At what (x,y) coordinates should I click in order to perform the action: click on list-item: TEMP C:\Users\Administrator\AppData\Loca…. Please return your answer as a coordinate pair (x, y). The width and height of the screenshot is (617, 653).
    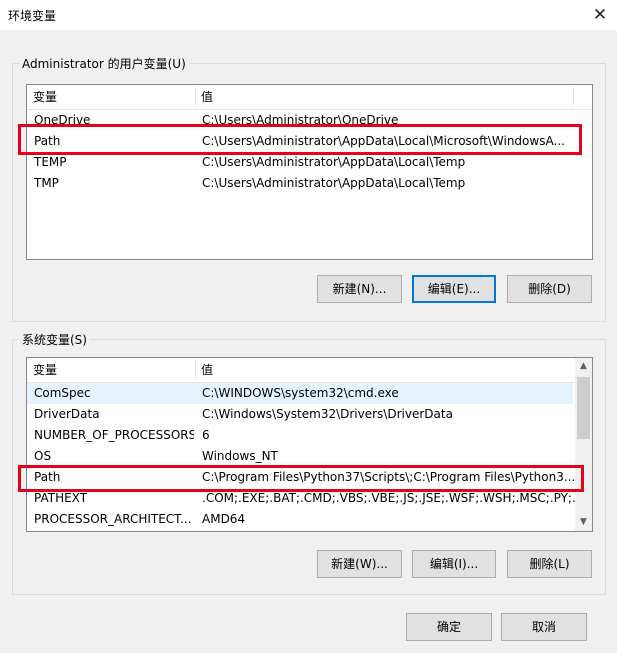
    Looking at the image, I should click on (308, 162).